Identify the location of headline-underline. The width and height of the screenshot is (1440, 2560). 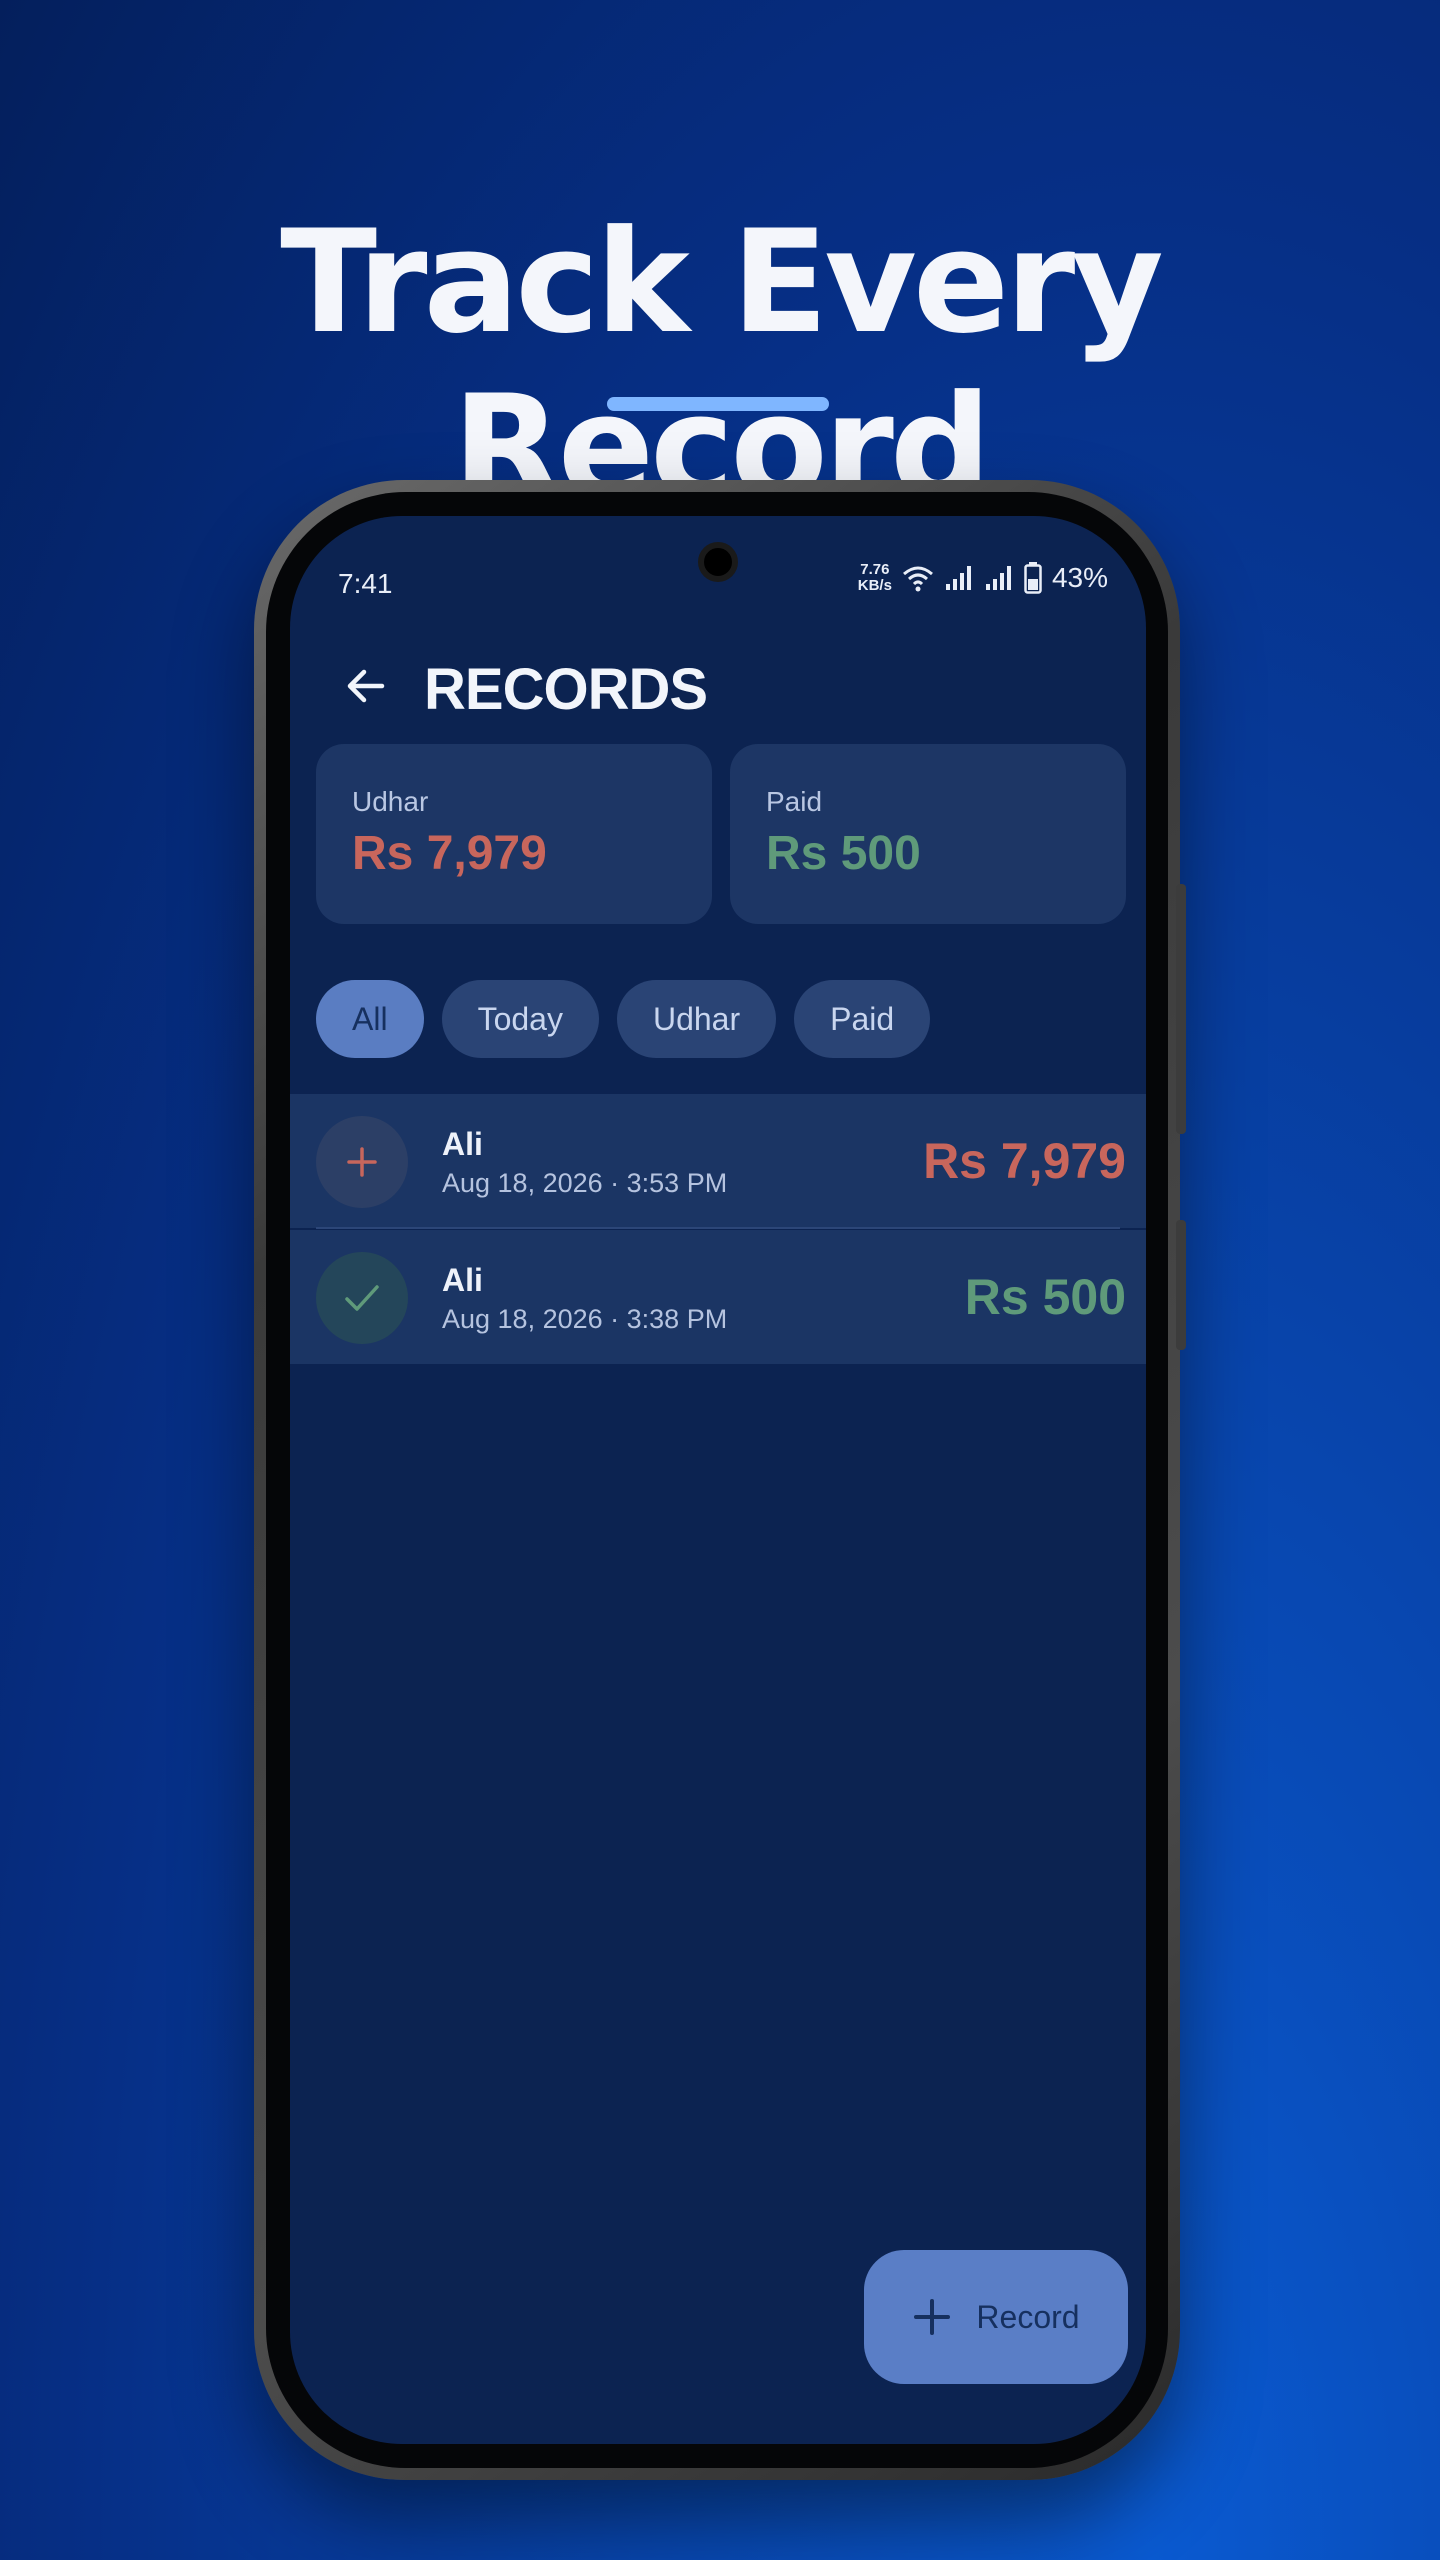
(718, 404).